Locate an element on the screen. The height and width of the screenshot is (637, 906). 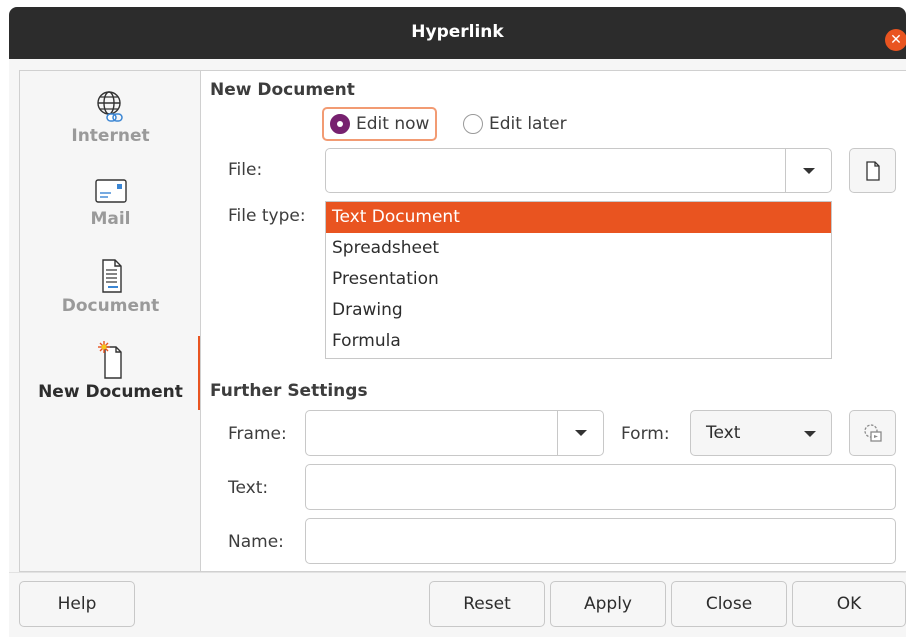
form-value: Text is located at coordinates (723, 433).